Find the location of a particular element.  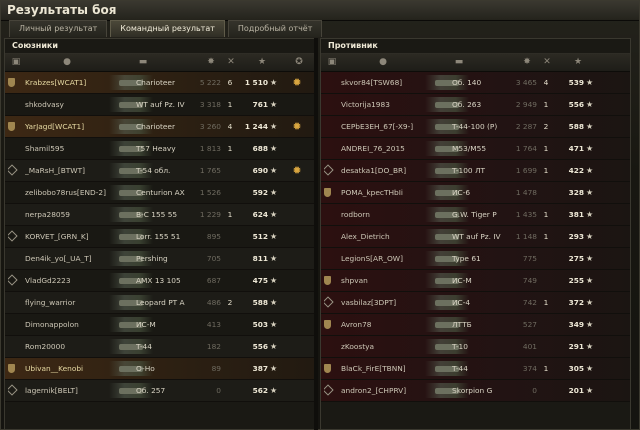

damage-value: 1 148 is located at coordinates (526, 236).